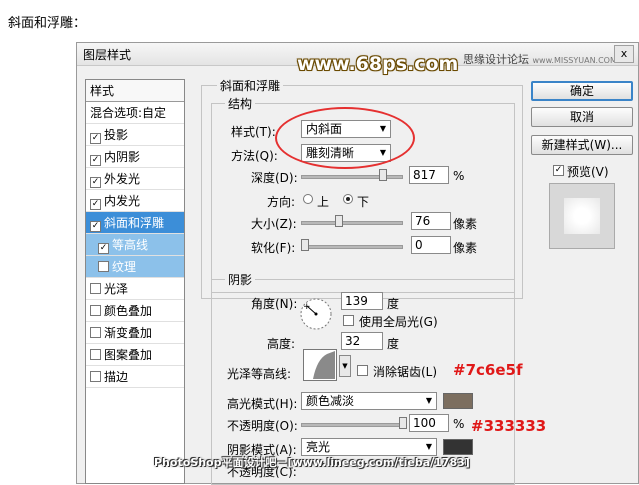 The image size is (639, 485). I want to click on antialias-checkbox, so click(362, 370).